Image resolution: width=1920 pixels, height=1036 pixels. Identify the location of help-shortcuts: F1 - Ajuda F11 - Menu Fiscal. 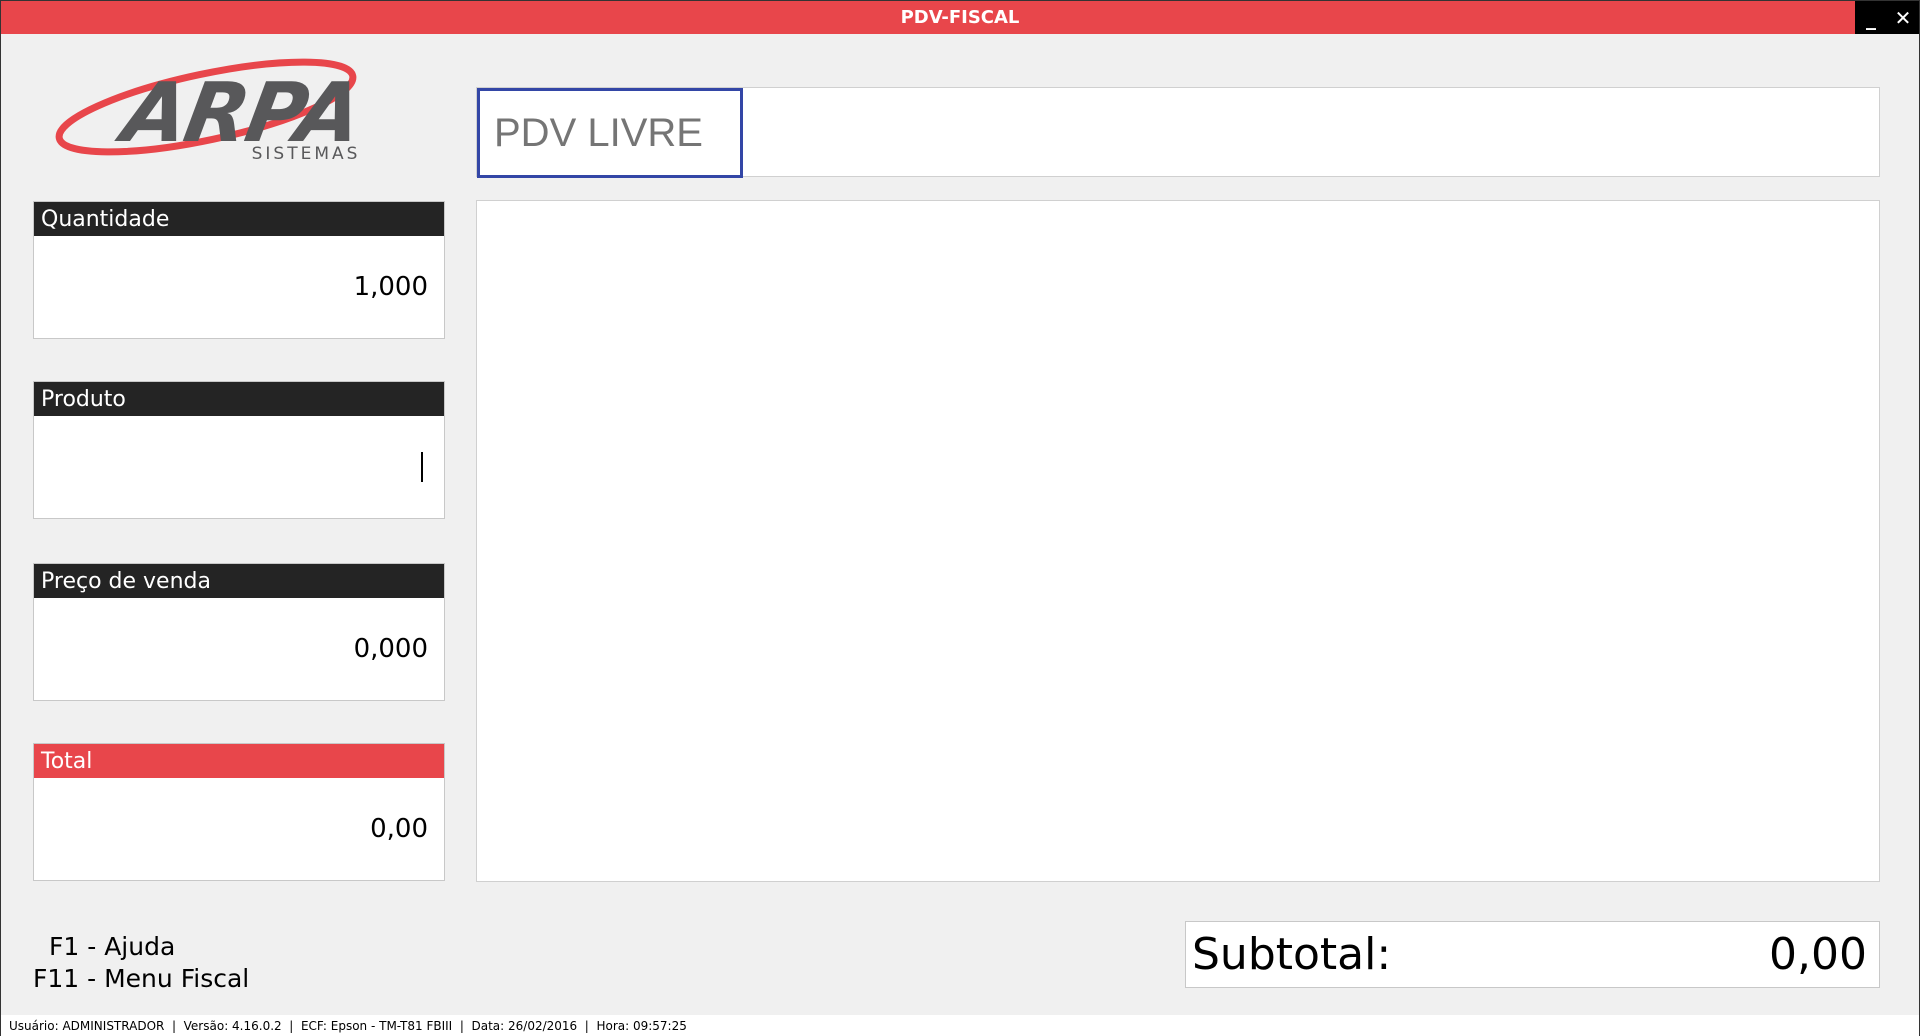
(141, 963).